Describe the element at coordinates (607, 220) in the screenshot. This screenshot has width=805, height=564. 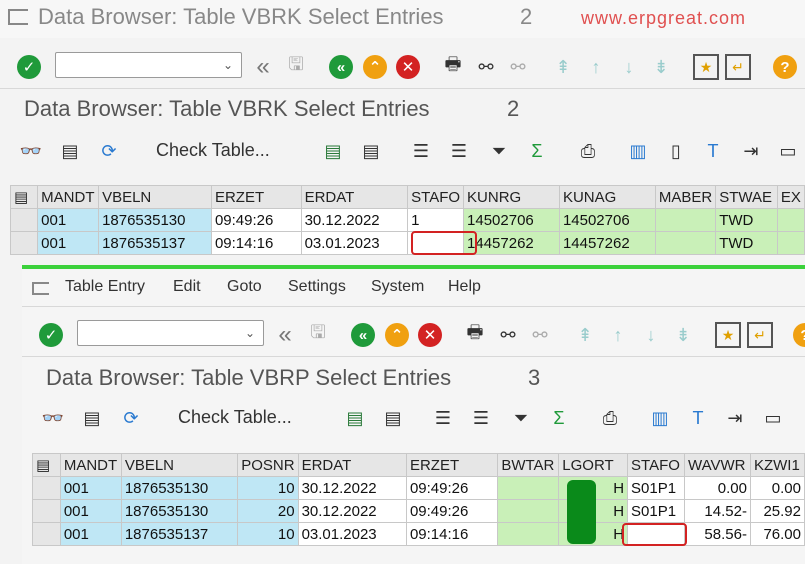
I see `cell-kunag: 14502706` at that location.